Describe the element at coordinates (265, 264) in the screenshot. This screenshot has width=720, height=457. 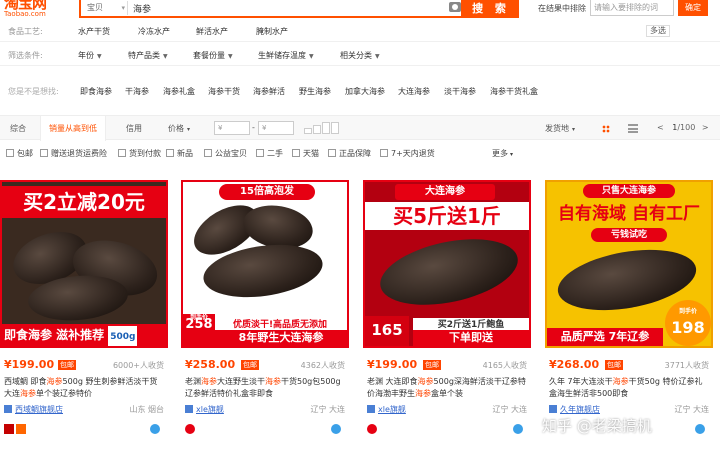
I see `product-image: 15倍高泡发 优质淡干!高品质无添加 8年野生大连海参 258 到手价` at that location.